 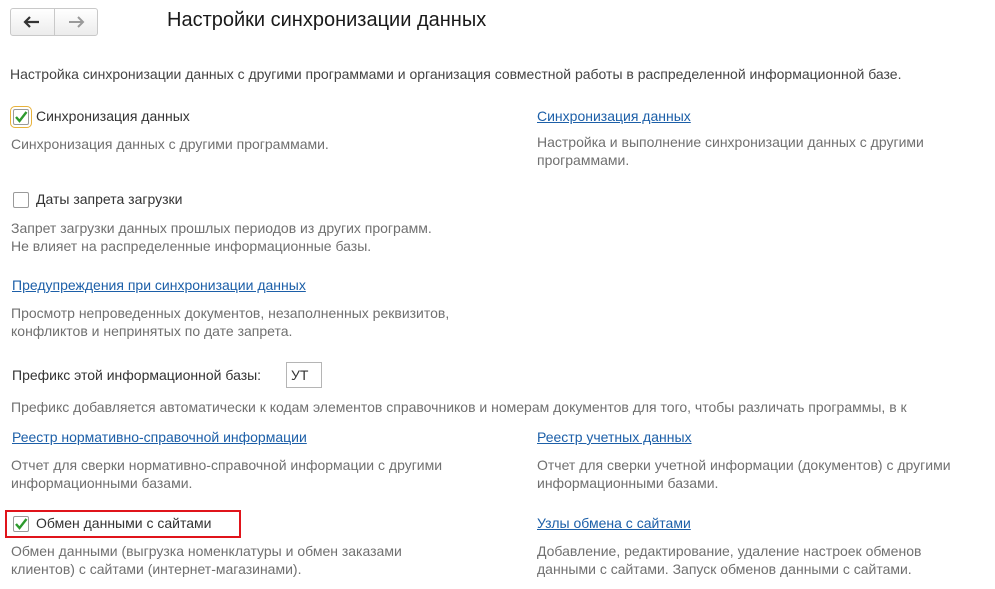 I want to click on nsi-registry-link: Реестр нормативно-справочной информации, so click(x=159, y=437).